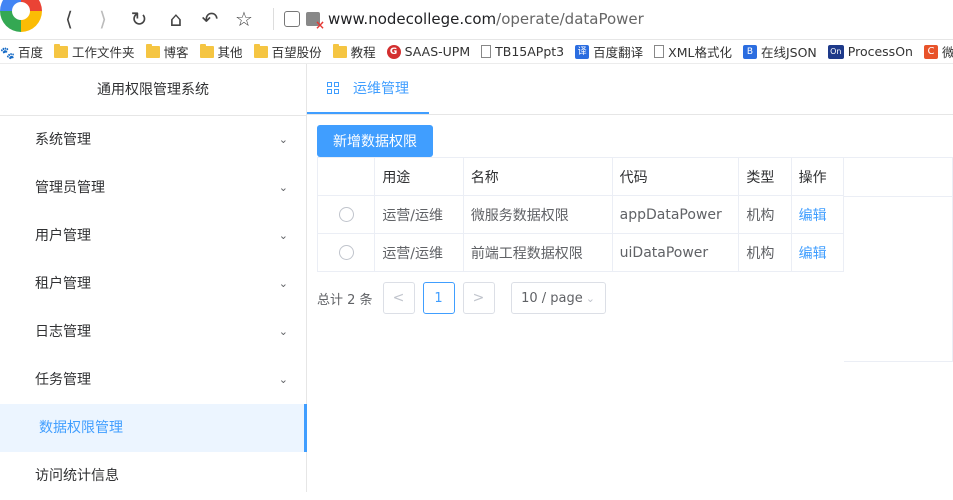 The width and height of the screenshot is (953, 500). I want to click on type-cell: 机构, so click(765, 252).